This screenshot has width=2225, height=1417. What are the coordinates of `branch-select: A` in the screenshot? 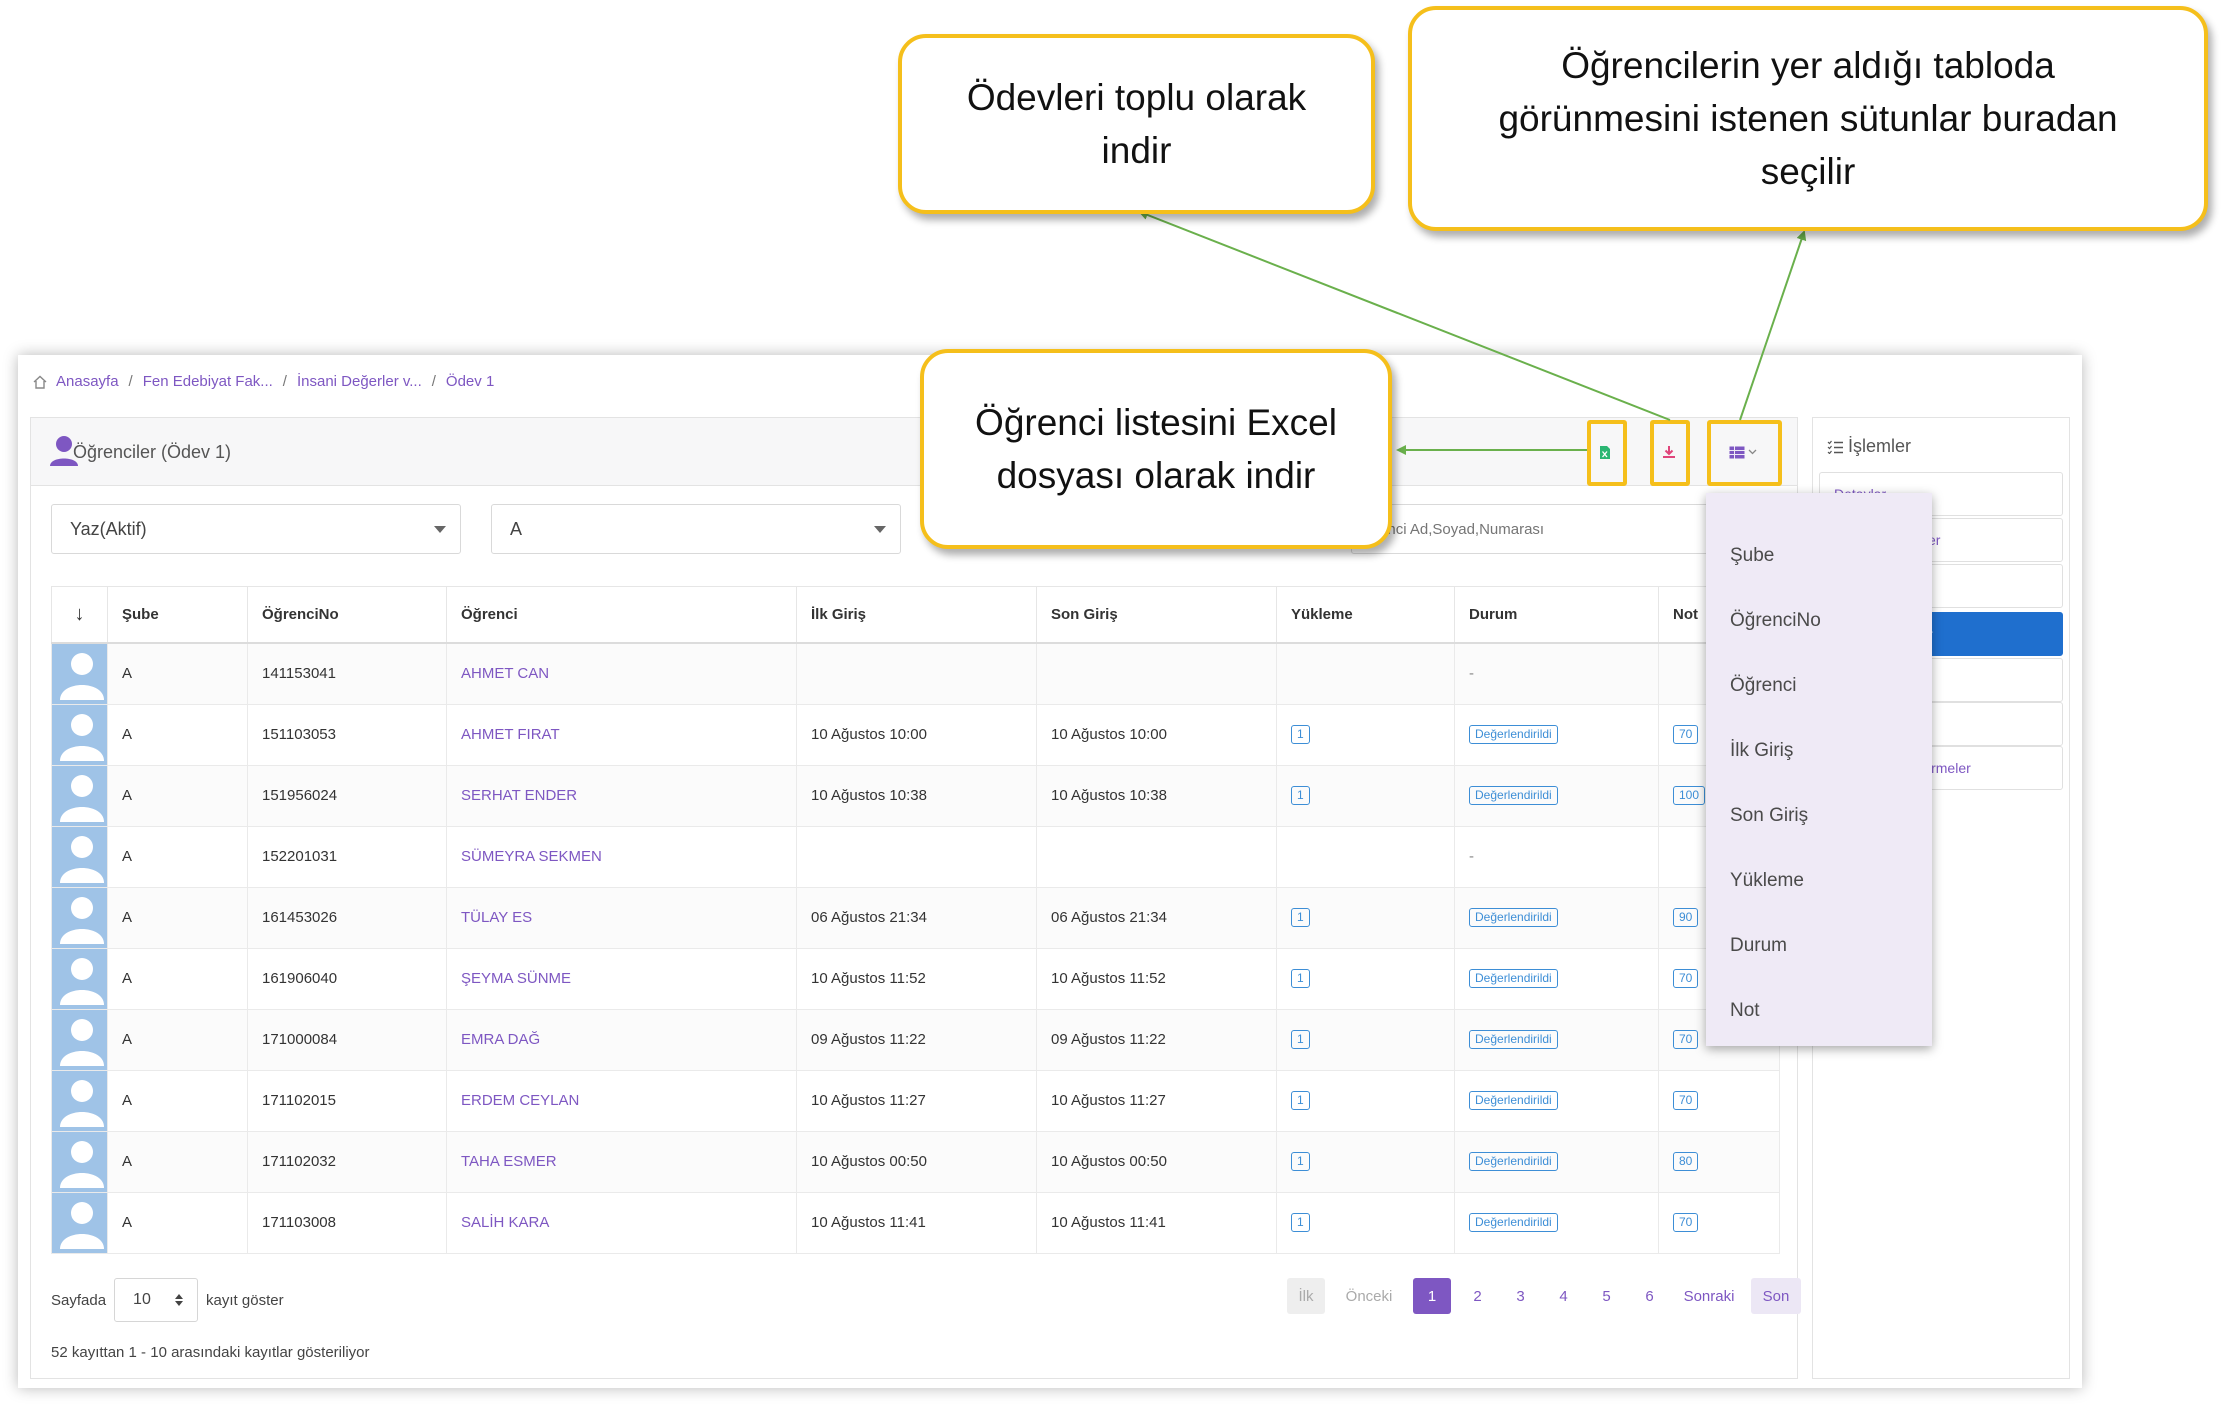 It's located at (696, 529).